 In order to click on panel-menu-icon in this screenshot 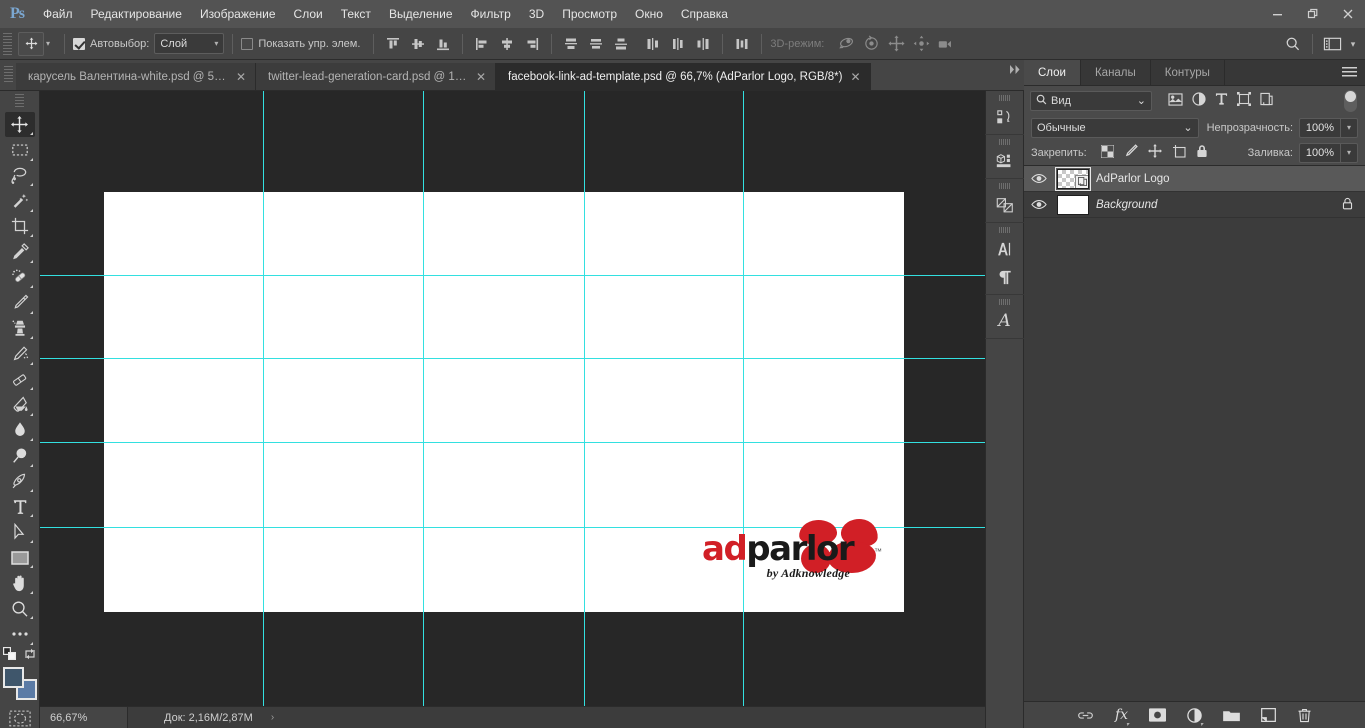, I will do `click(1349, 73)`.